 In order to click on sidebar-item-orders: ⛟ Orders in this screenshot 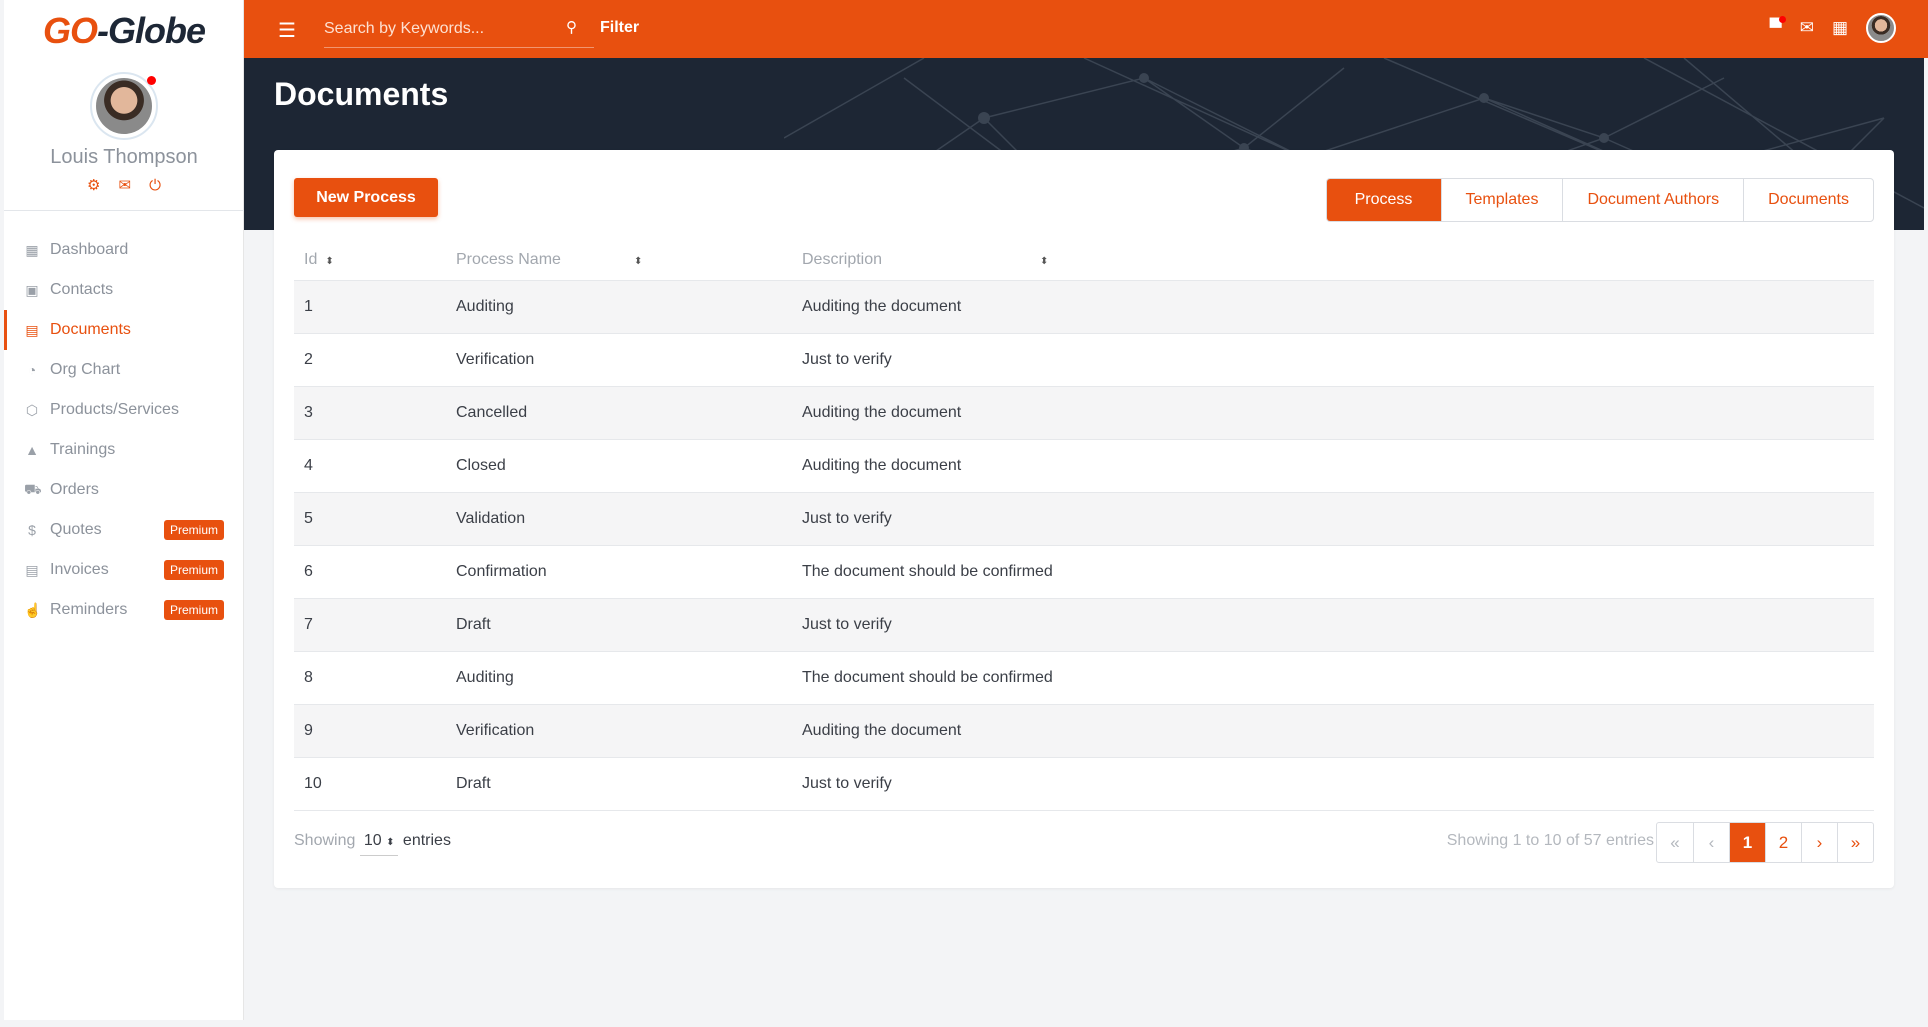, I will do `click(124, 490)`.